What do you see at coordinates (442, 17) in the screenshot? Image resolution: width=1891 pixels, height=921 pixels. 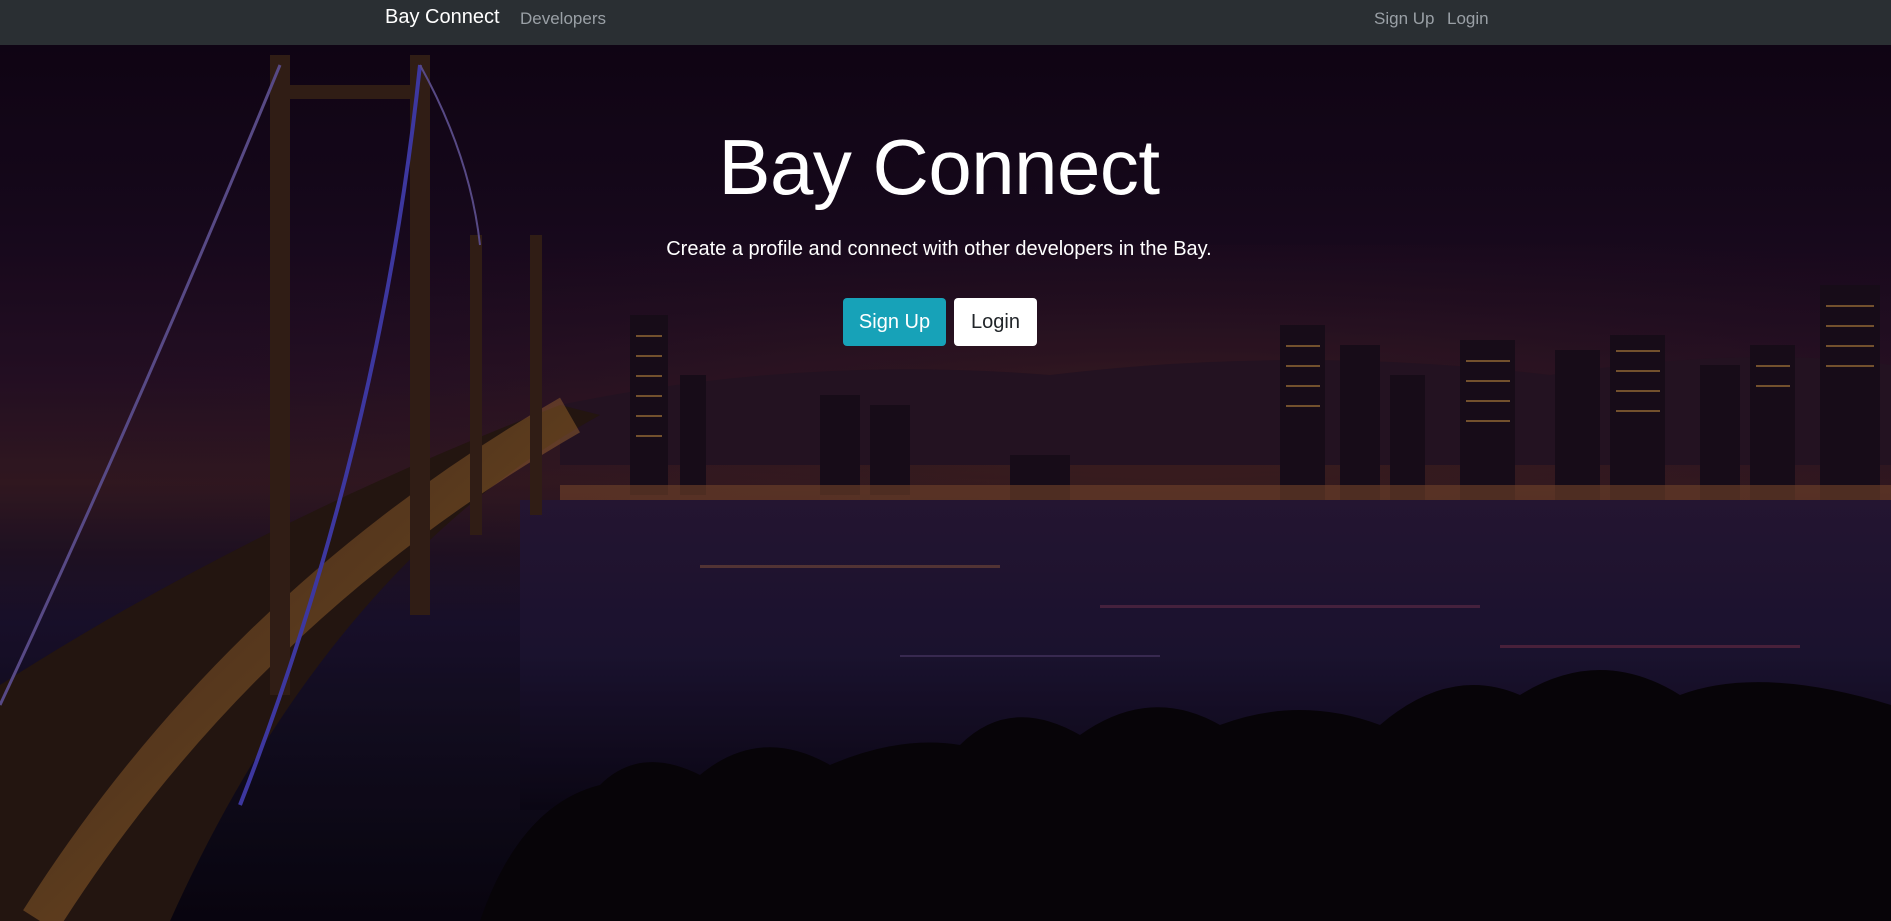 I see `brand-link: Bay Connect` at bounding box center [442, 17].